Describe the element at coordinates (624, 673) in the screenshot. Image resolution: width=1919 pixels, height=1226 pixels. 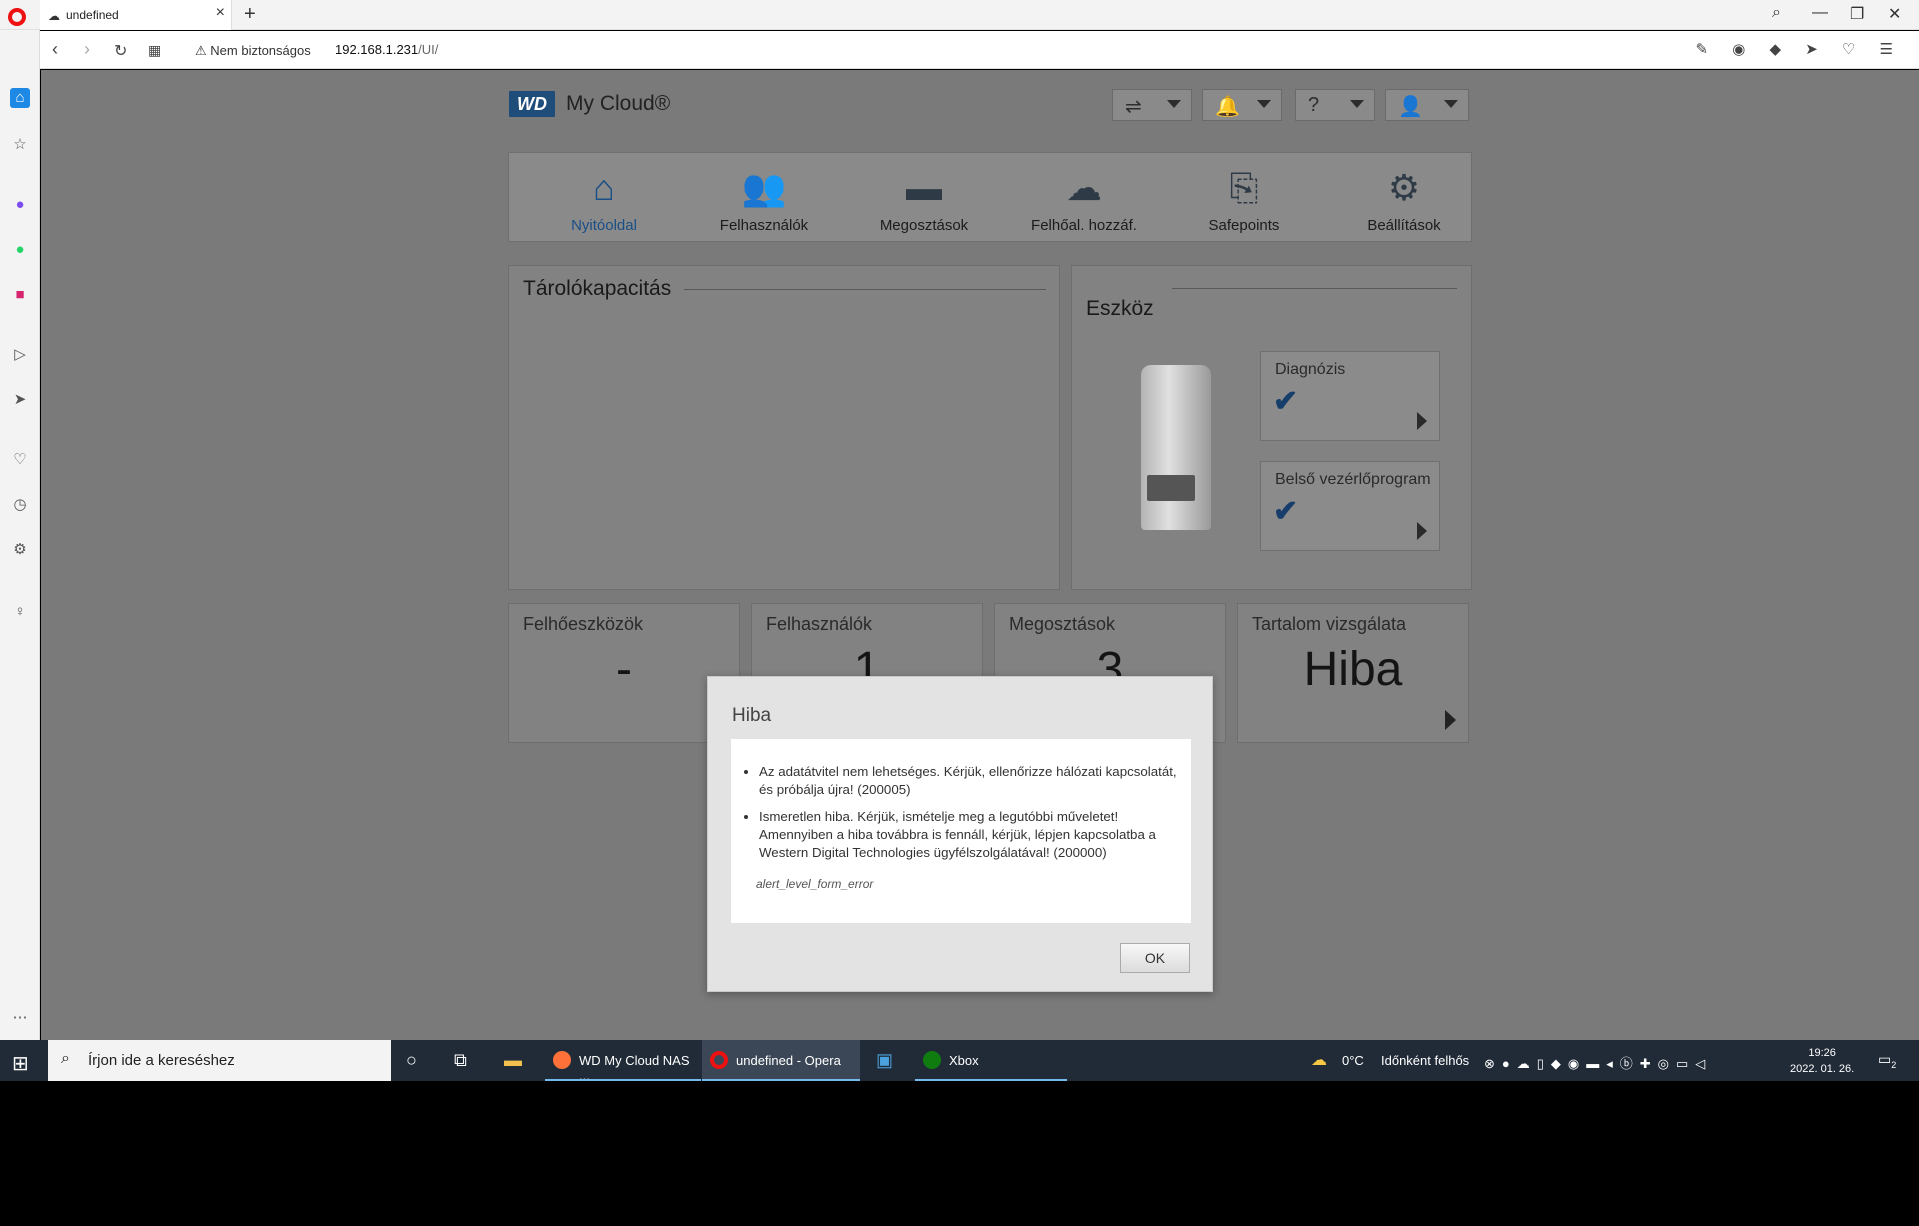
I see `stat-cloud-devices: Felhőeszközök -` at that location.